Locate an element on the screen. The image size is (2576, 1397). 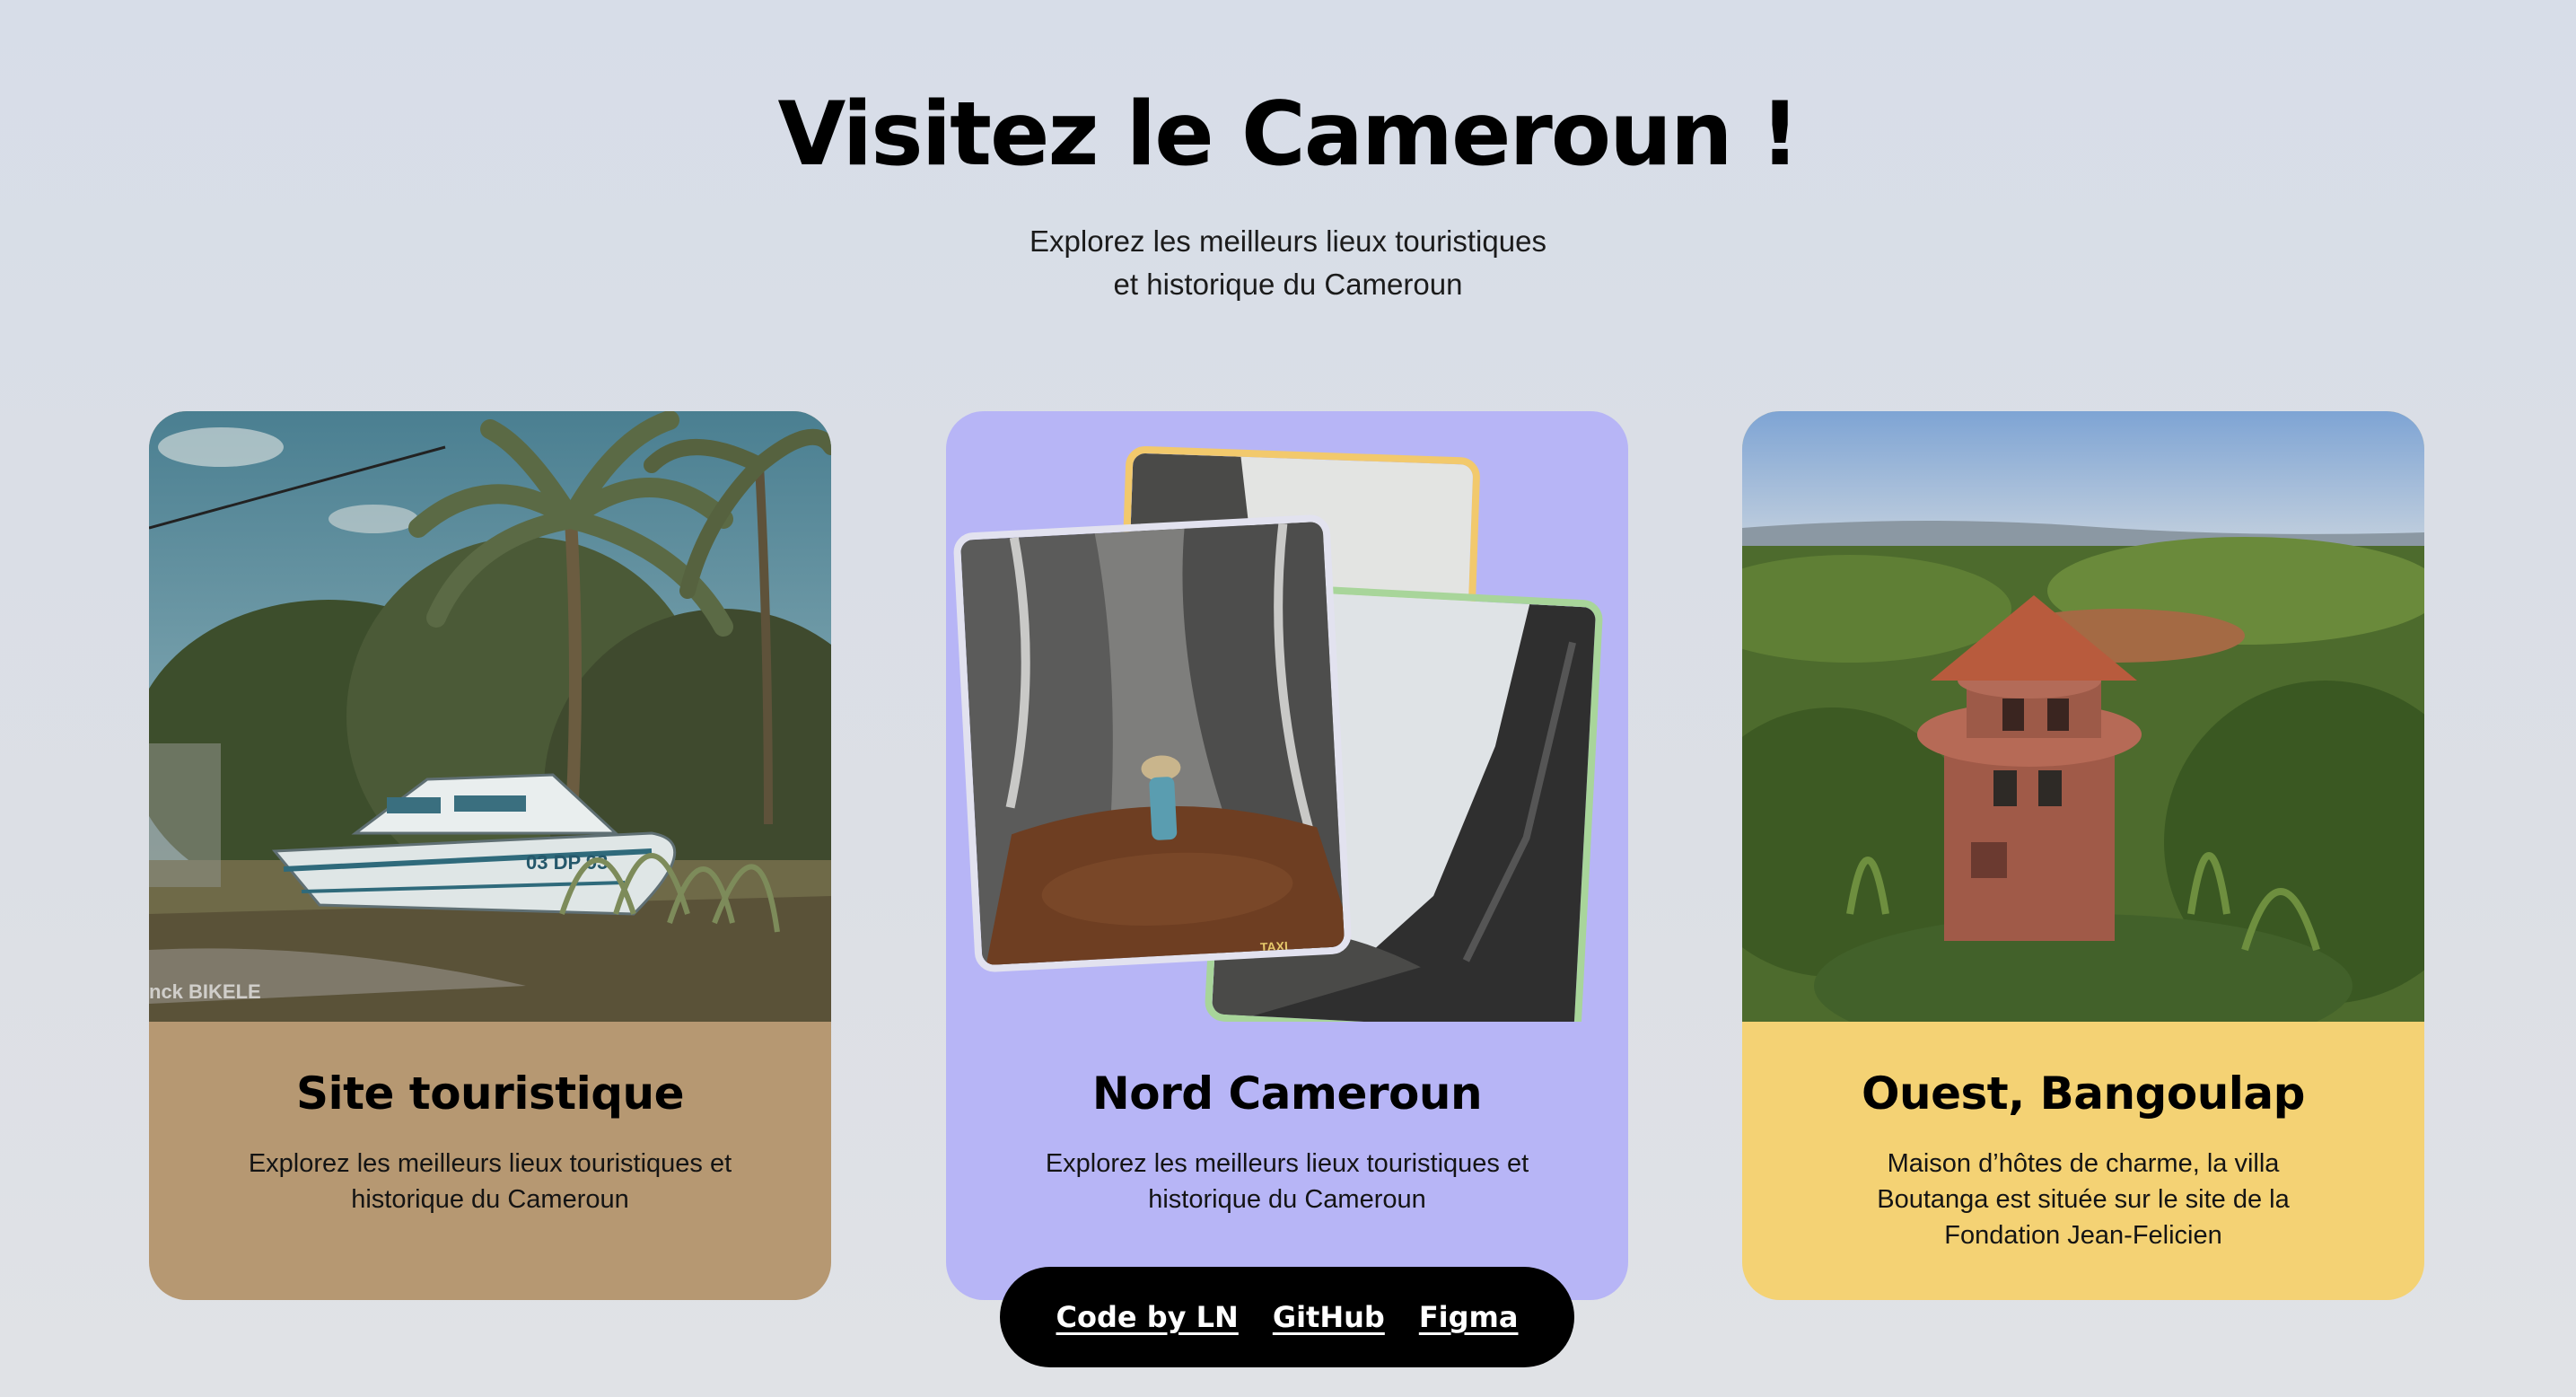
slot-canyon-hiker-photo: TAXI is located at coordinates (1156, 746).